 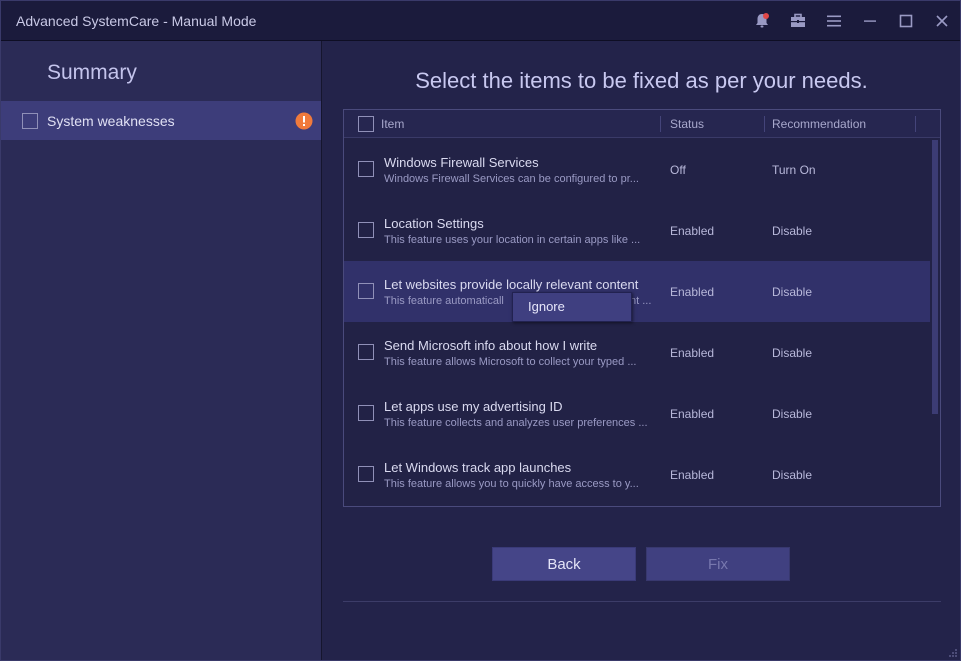 What do you see at coordinates (480, 21) in the screenshot?
I see `title-bar: Advanced SystemCare - Manual Mode` at bounding box center [480, 21].